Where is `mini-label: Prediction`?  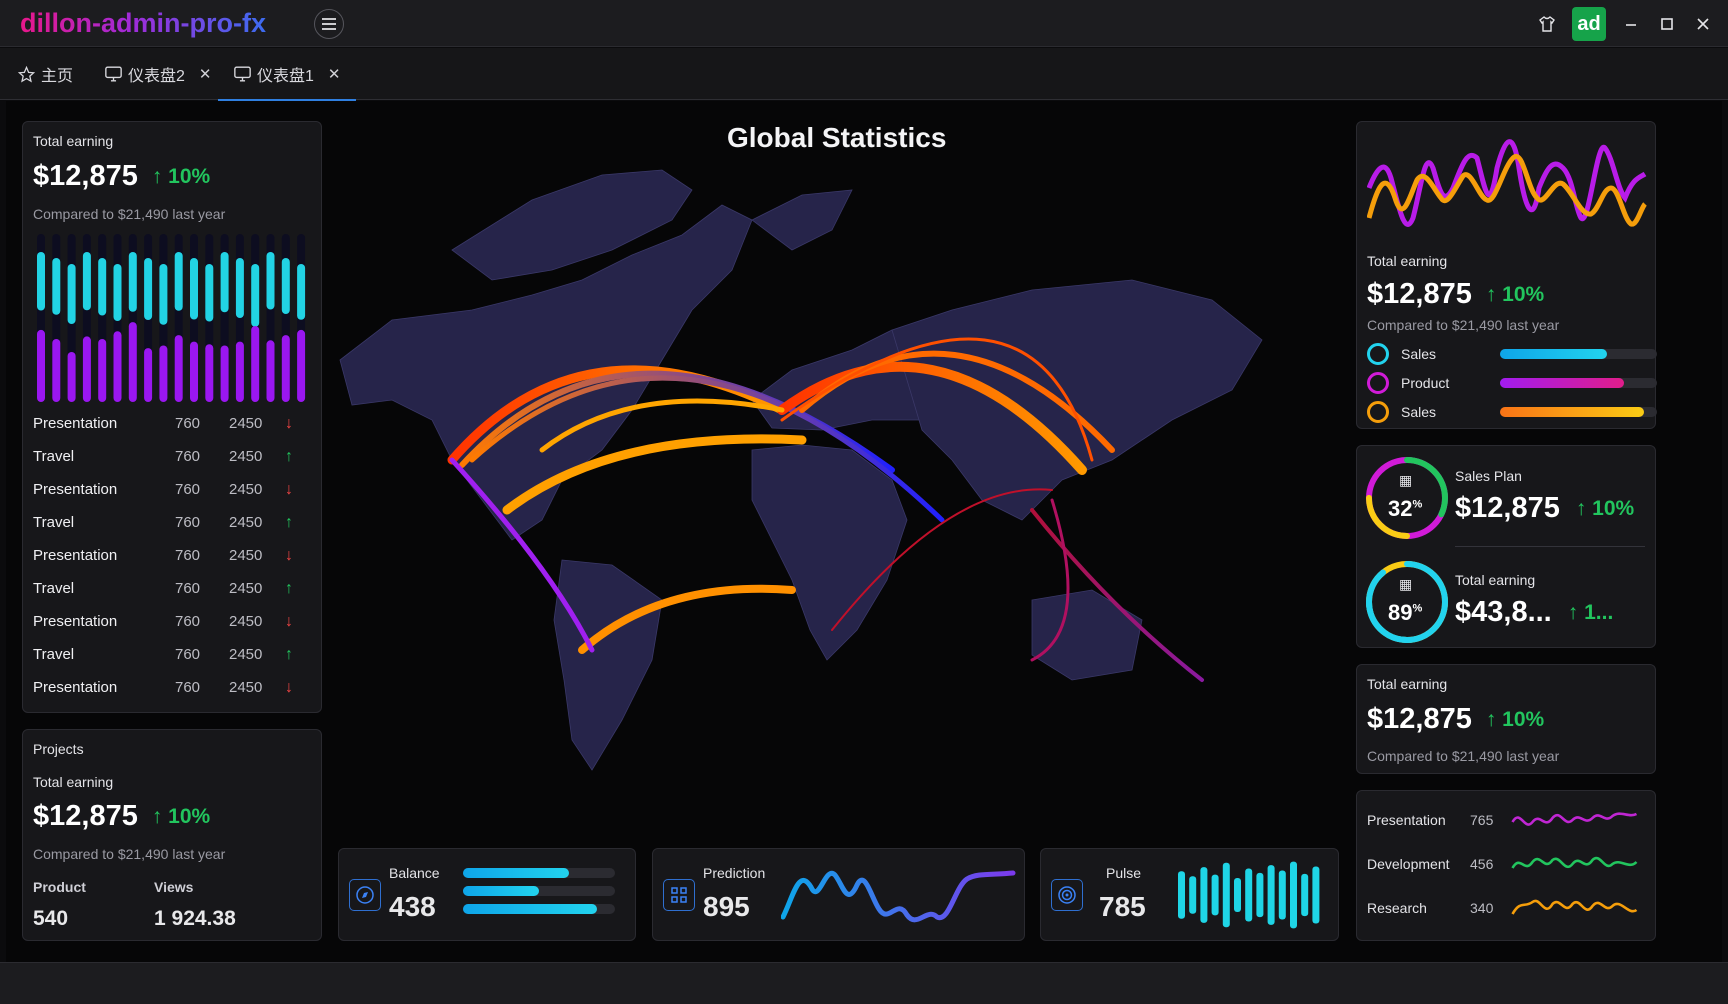 mini-label: Prediction is located at coordinates (734, 873).